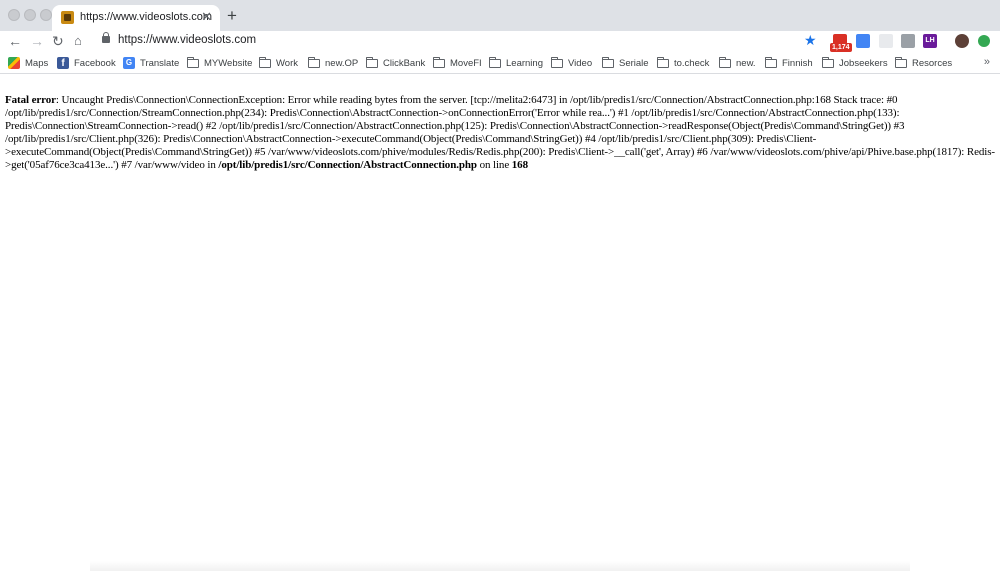 The width and height of the screenshot is (1000, 571). What do you see at coordinates (58, 41) in the screenshot?
I see `reload-icon: ↻` at bounding box center [58, 41].